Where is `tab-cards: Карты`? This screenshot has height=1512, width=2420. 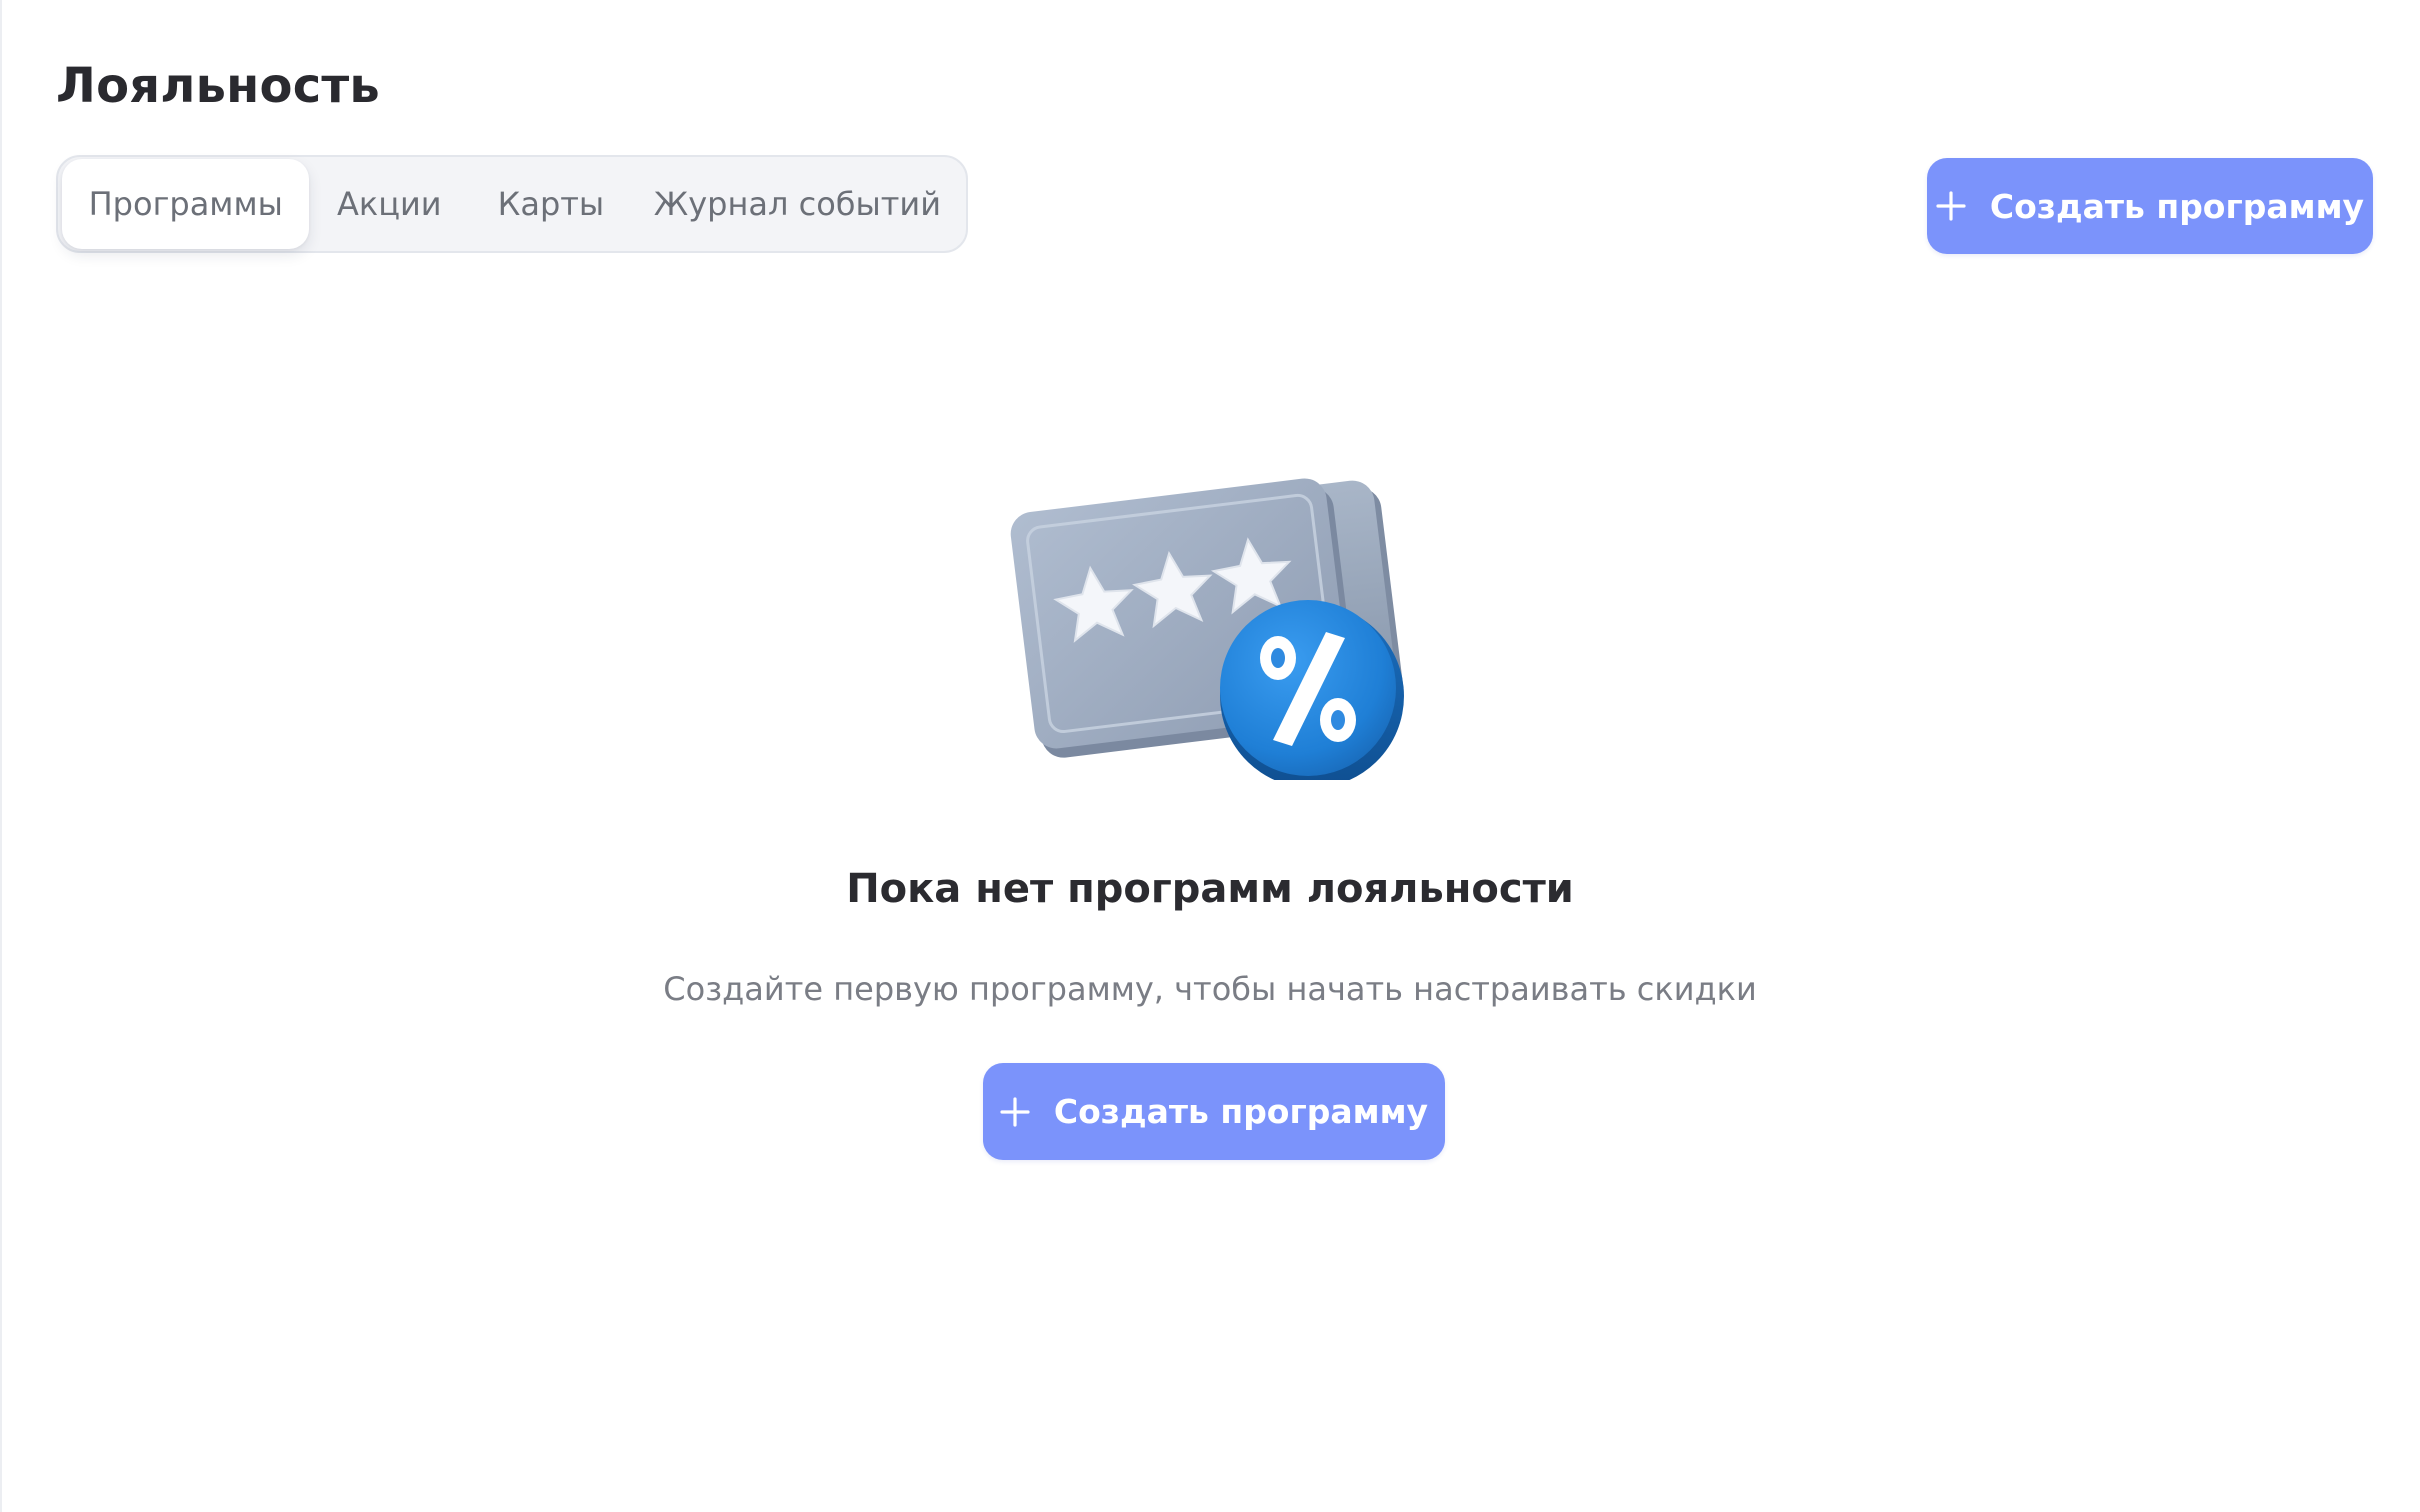
tab-cards: Карты is located at coordinates (551, 204).